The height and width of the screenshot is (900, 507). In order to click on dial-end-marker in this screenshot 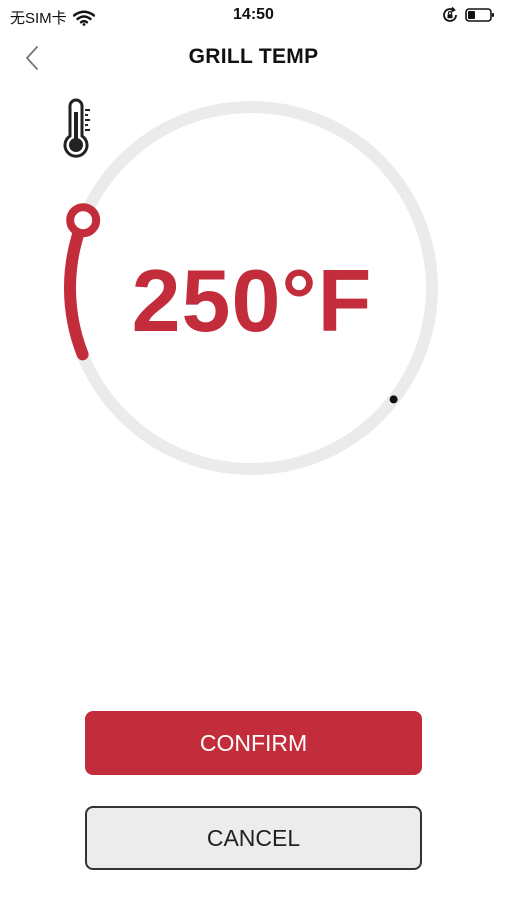, I will do `click(393, 399)`.